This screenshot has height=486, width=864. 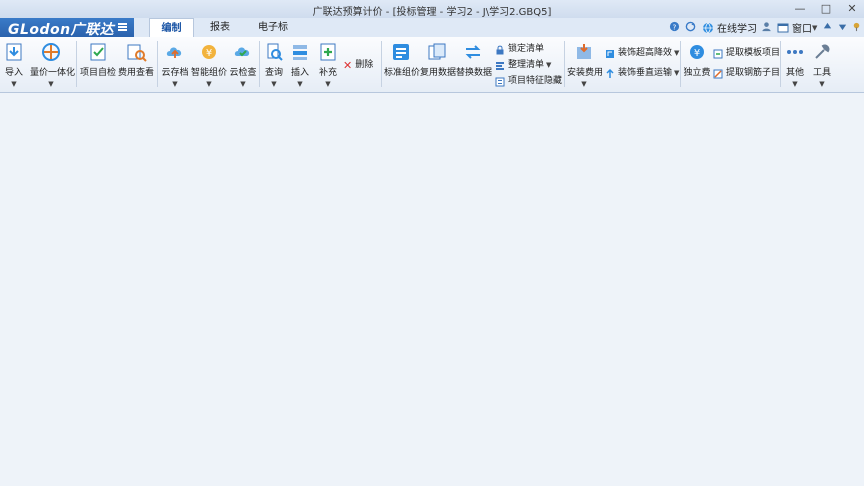 What do you see at coordinates (528, 81) in the screenshot?
I see `feature-hide-button: 项目特征隐藏` at bounding box center [528, 81].